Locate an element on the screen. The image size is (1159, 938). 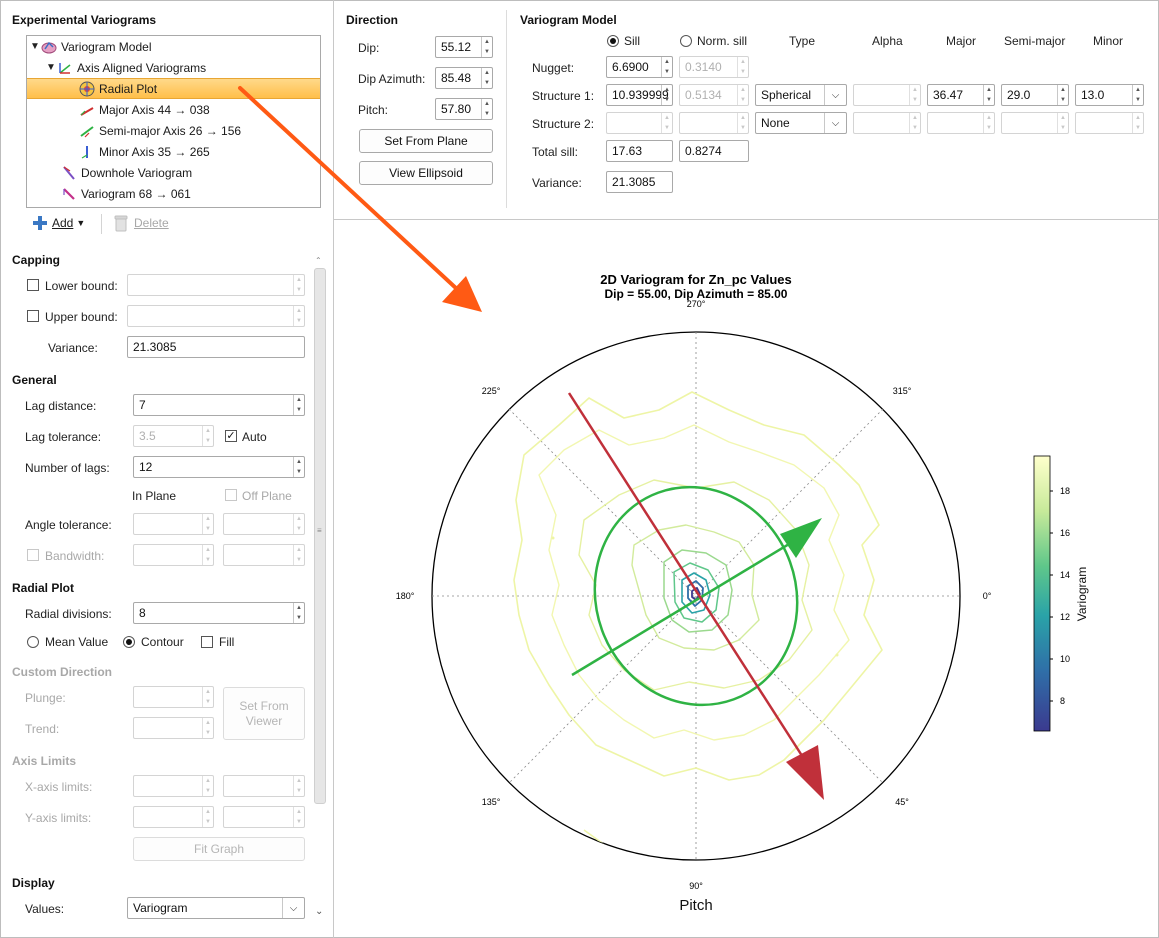
minor-header: Minor is located at coordinates (1108, 41).